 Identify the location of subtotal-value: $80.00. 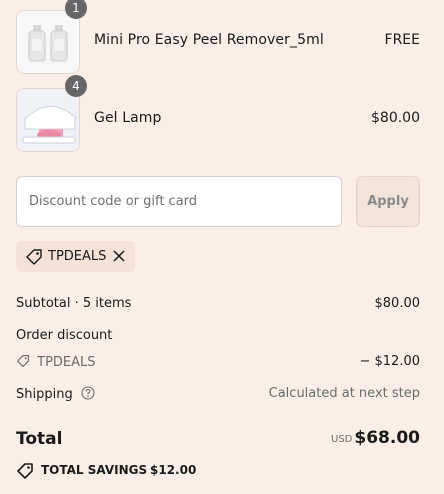
(397, 303).